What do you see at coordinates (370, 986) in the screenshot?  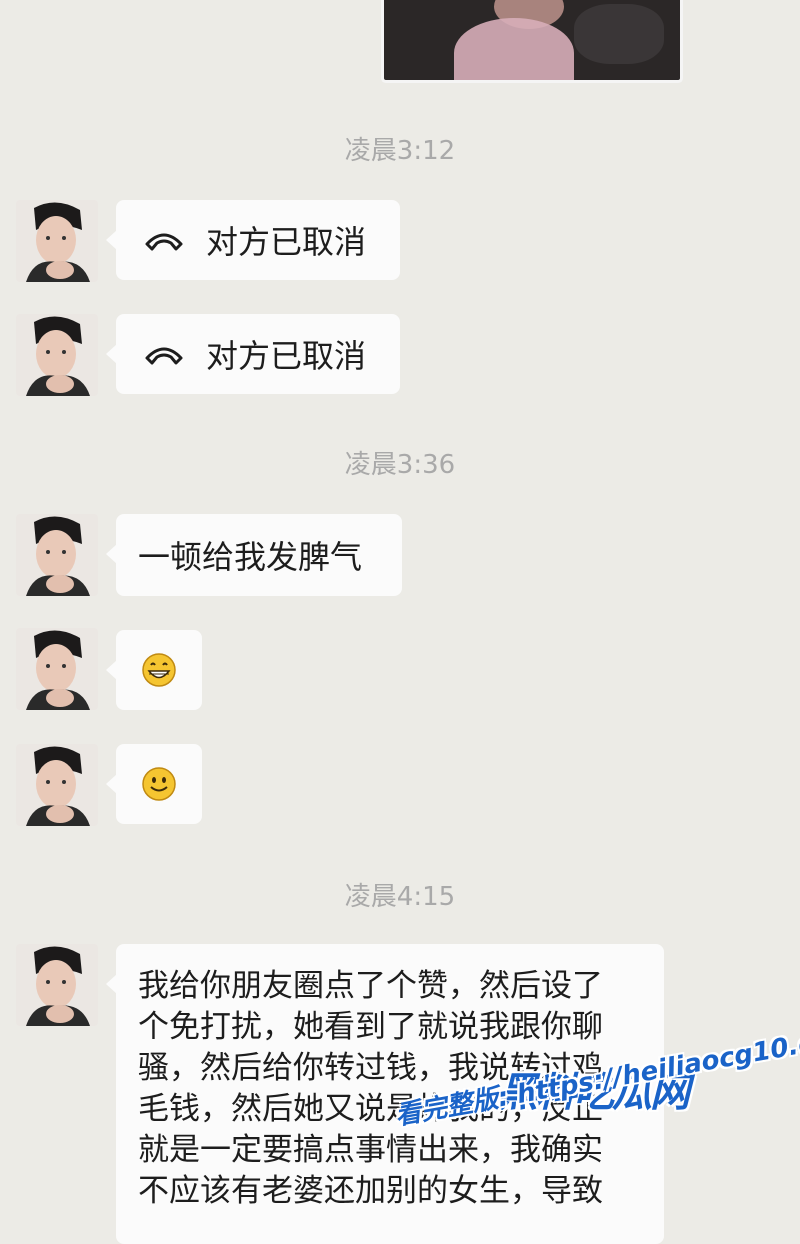 I see `message-line: 我给你朋友圈点了个赞，然后设了` at bounding box center [370, 986].